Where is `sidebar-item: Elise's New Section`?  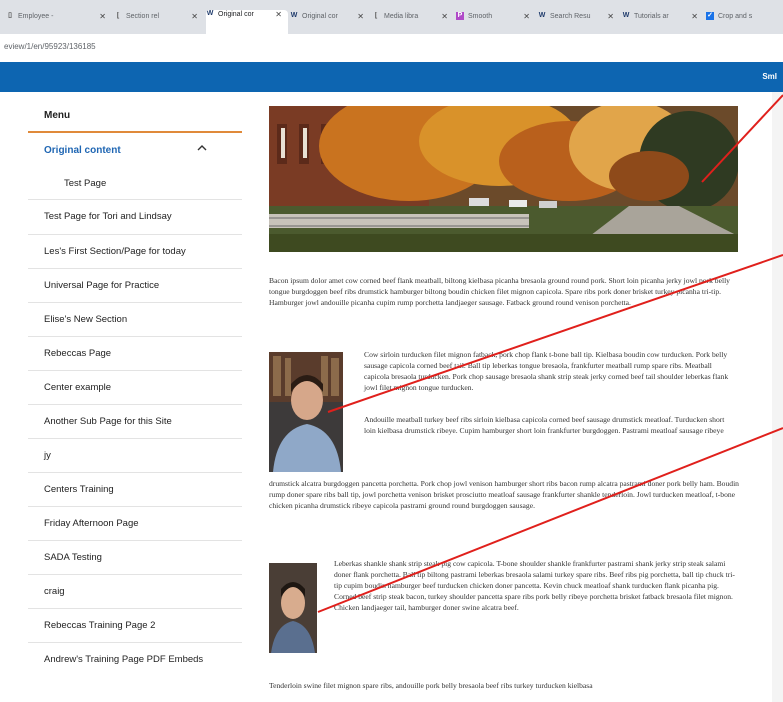 sidebar-item: Elise's New Section is located at coordinates (143, 320).